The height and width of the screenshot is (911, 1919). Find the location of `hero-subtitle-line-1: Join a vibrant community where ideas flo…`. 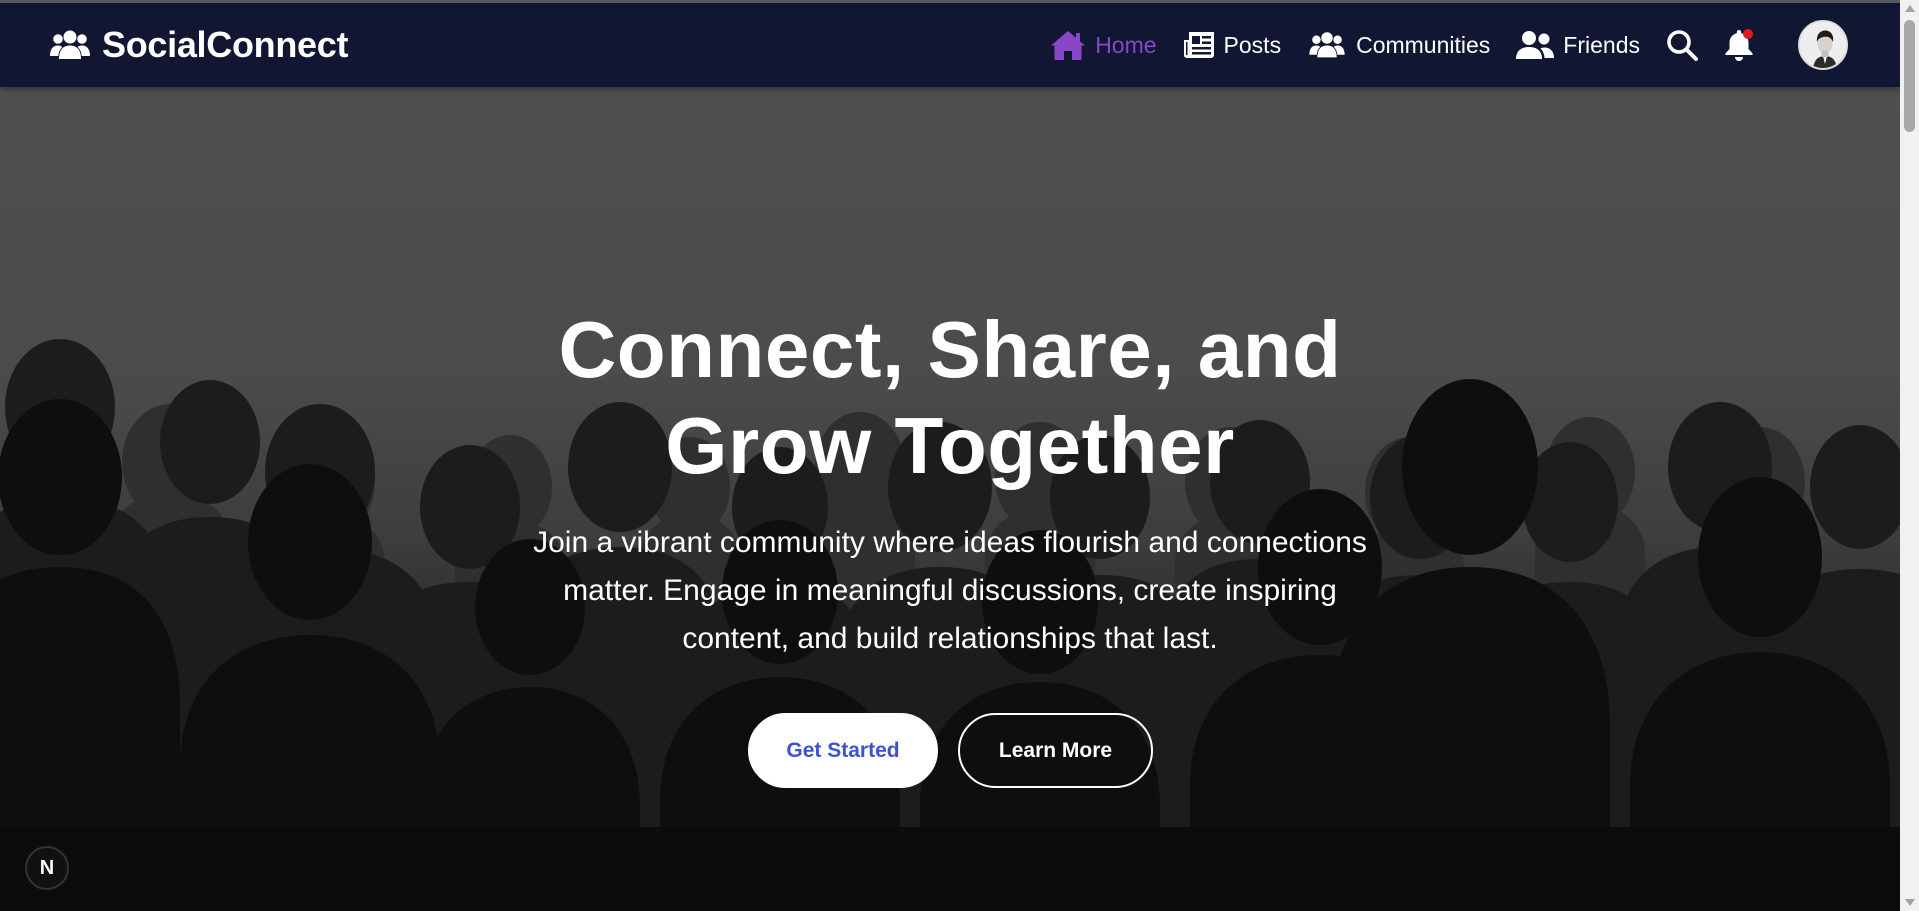

hero-subtitle-line-1: Join a vibrant community where ideas flo… is located at coordinates (950, 542).